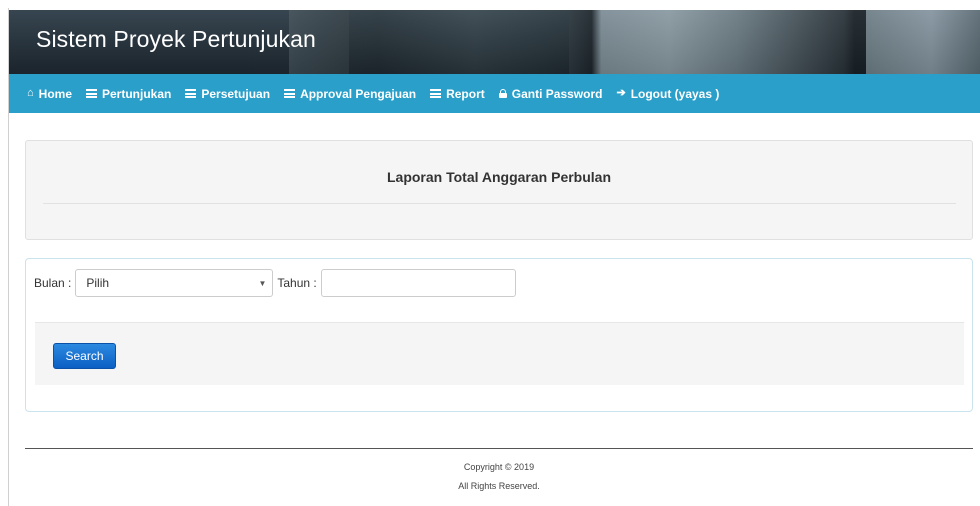  I want to click on nav-item-ganti-password: Ganti Password, so click(550, 93).